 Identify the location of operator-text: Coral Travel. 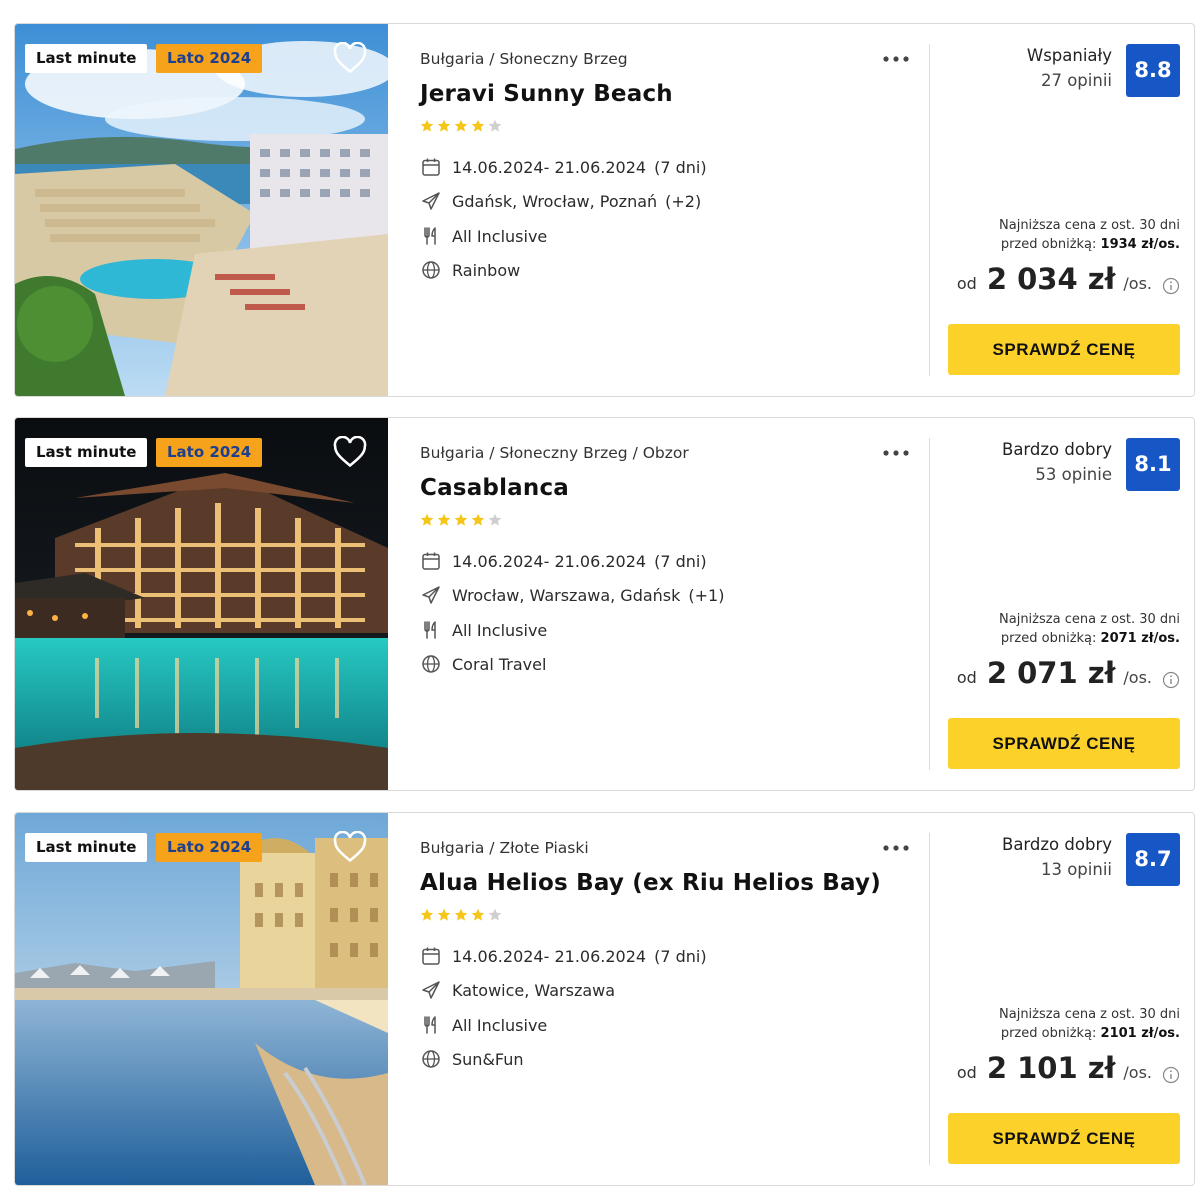
(499, 664).